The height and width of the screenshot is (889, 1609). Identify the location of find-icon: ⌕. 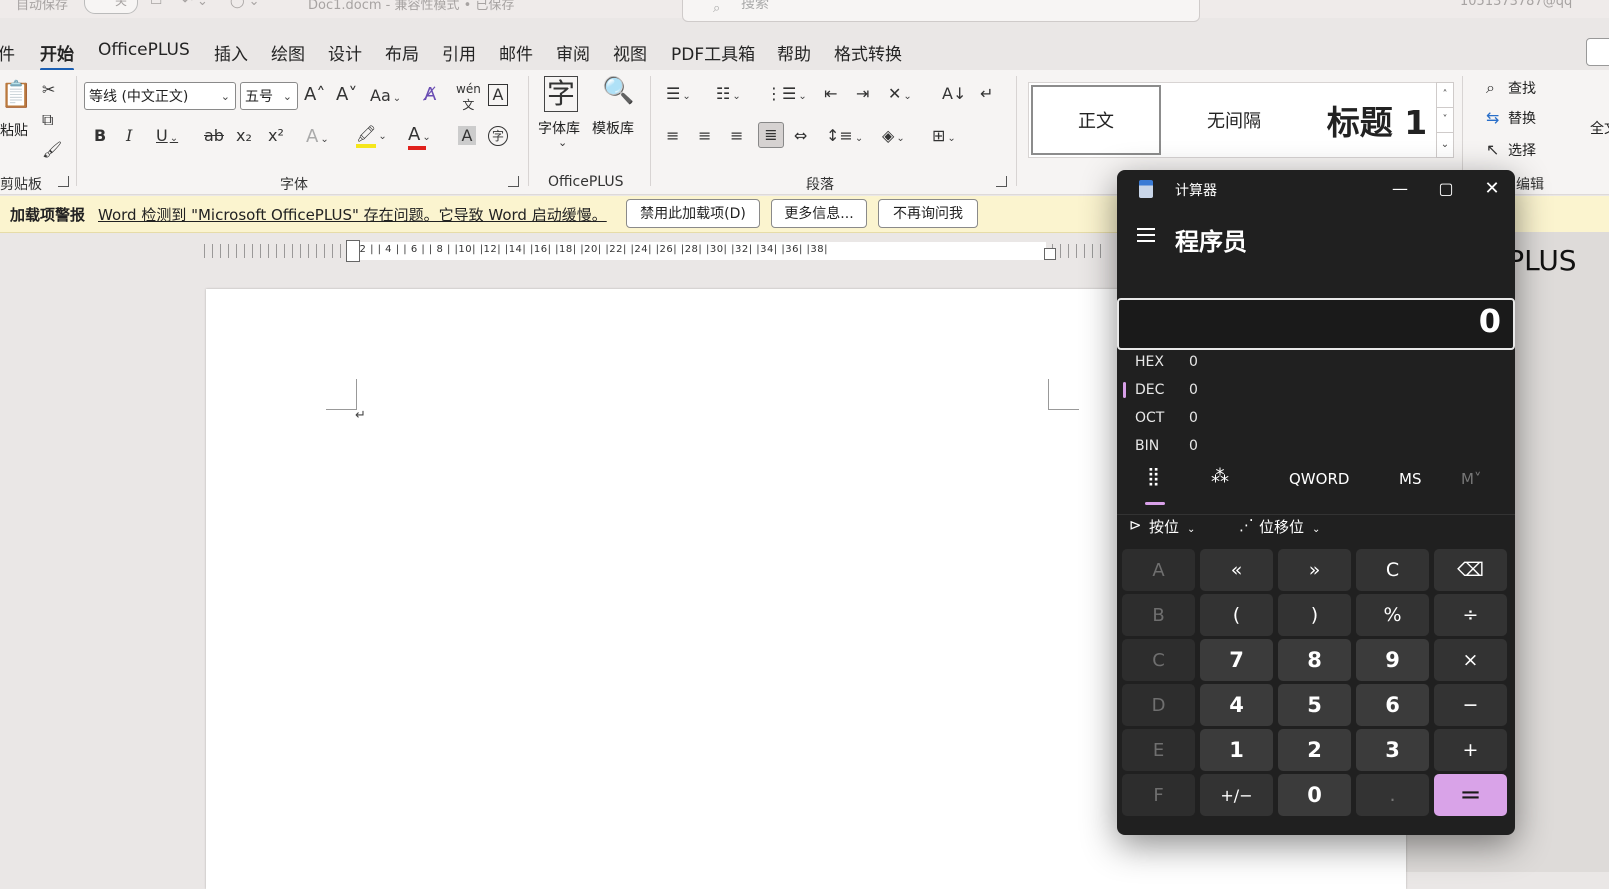
(1490, 88).